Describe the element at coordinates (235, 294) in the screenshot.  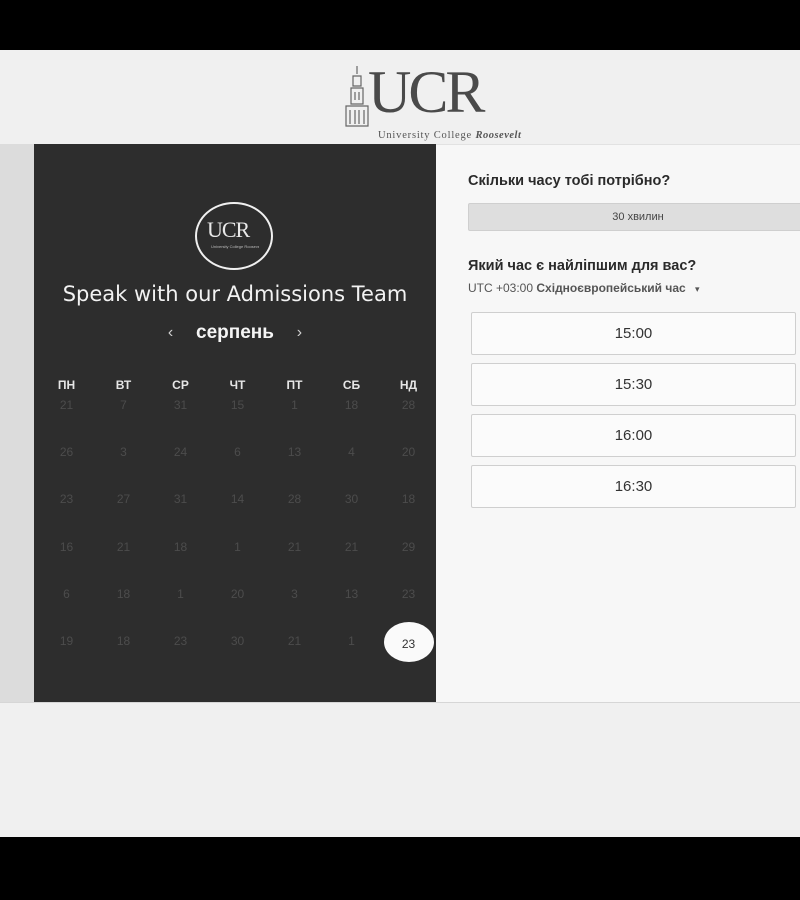
I see `panel-title: Speak with our Admissions Team` at that location.